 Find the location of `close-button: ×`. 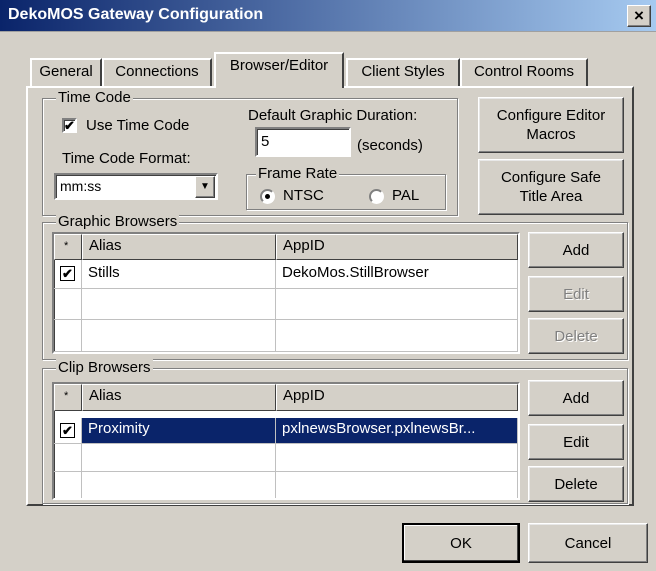

close-button: × is located at coordinates (639, 16).